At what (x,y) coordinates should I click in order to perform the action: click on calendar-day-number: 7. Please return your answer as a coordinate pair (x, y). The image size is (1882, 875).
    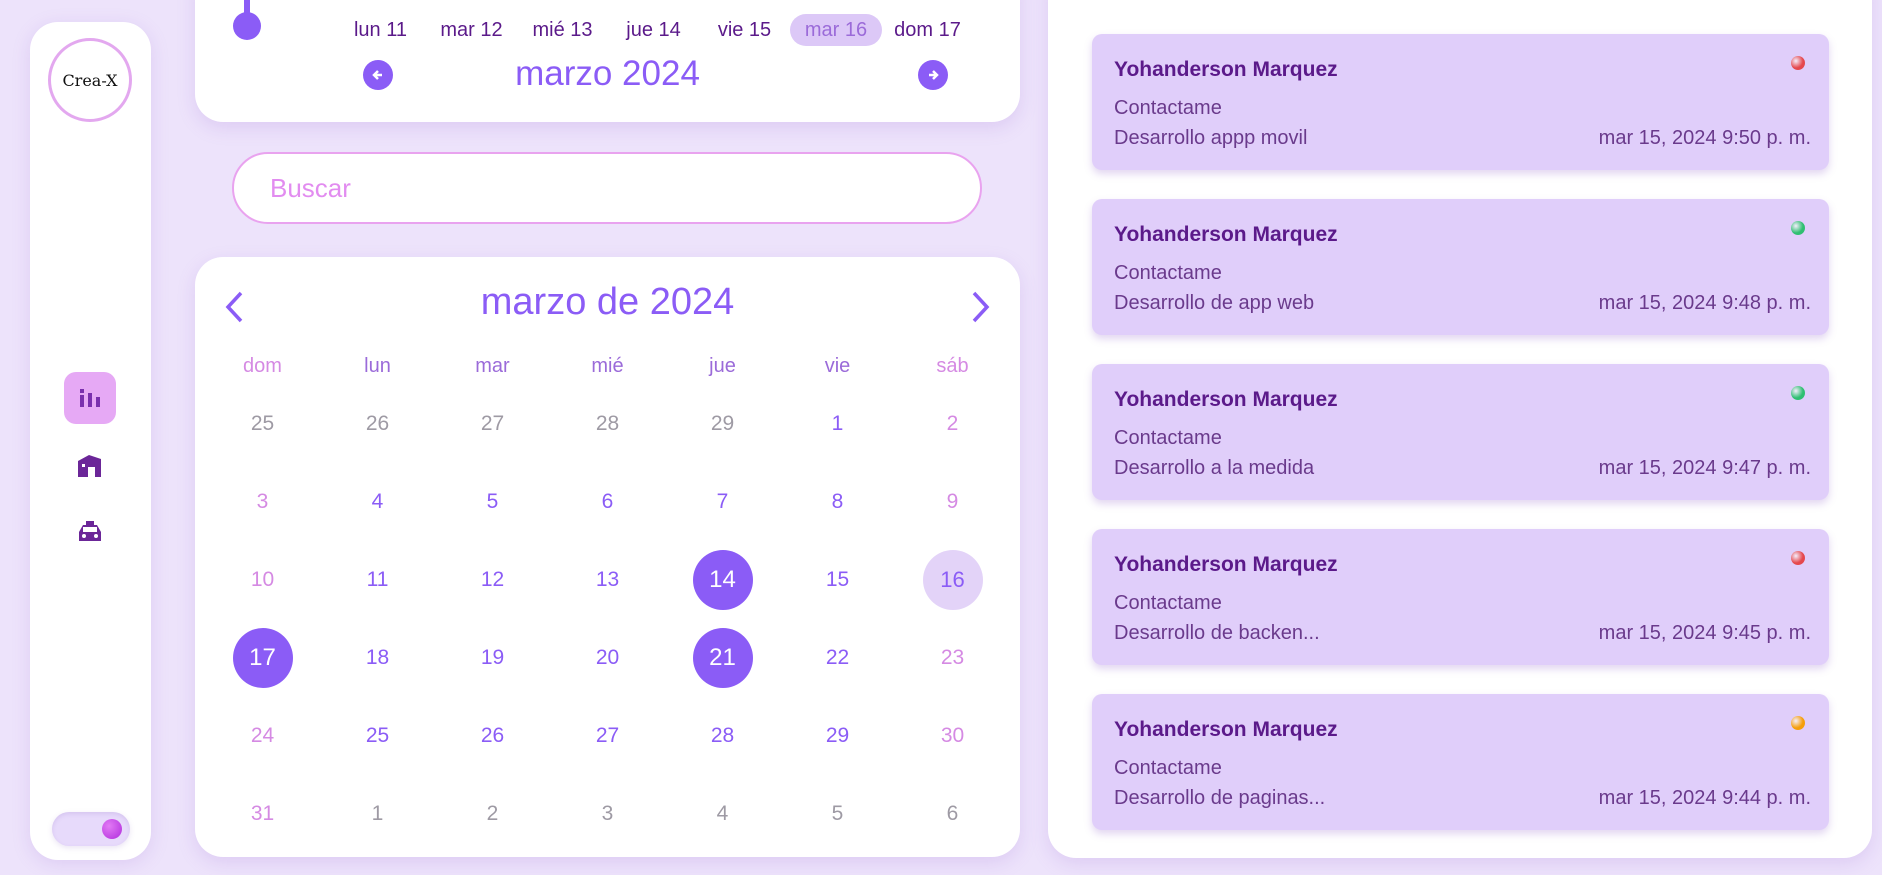
    Looking at the image, I should click on (722, 501).